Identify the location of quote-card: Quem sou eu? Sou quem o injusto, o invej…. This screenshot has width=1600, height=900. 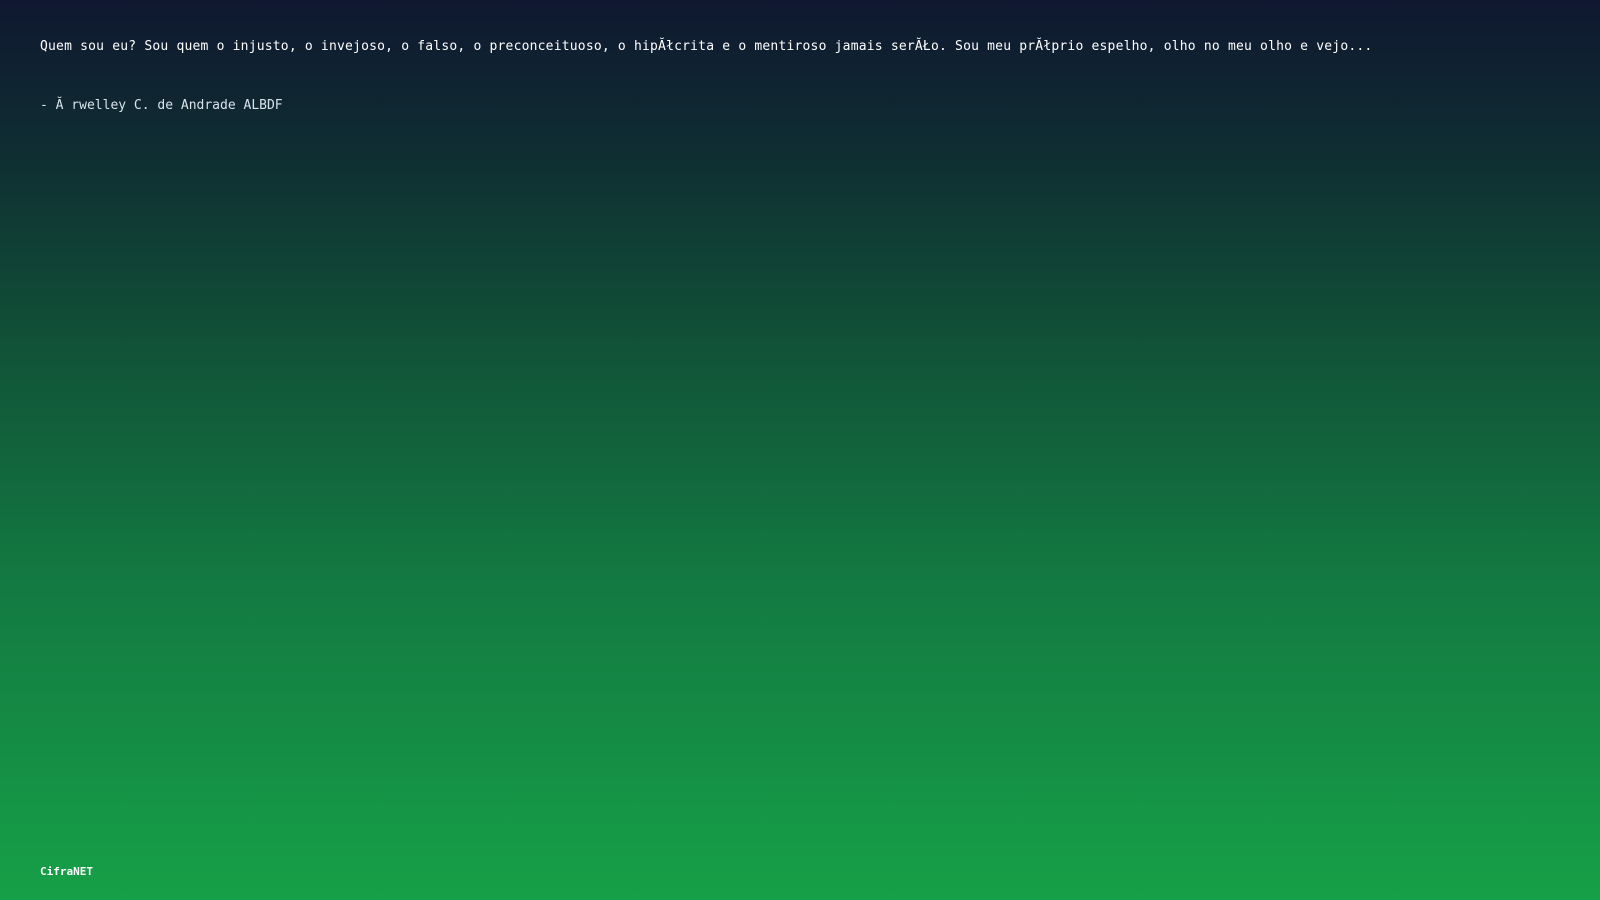
(810, 76).